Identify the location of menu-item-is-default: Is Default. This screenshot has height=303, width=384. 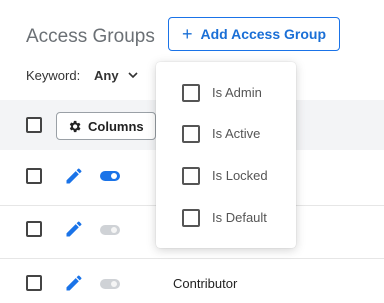
(226, 218).